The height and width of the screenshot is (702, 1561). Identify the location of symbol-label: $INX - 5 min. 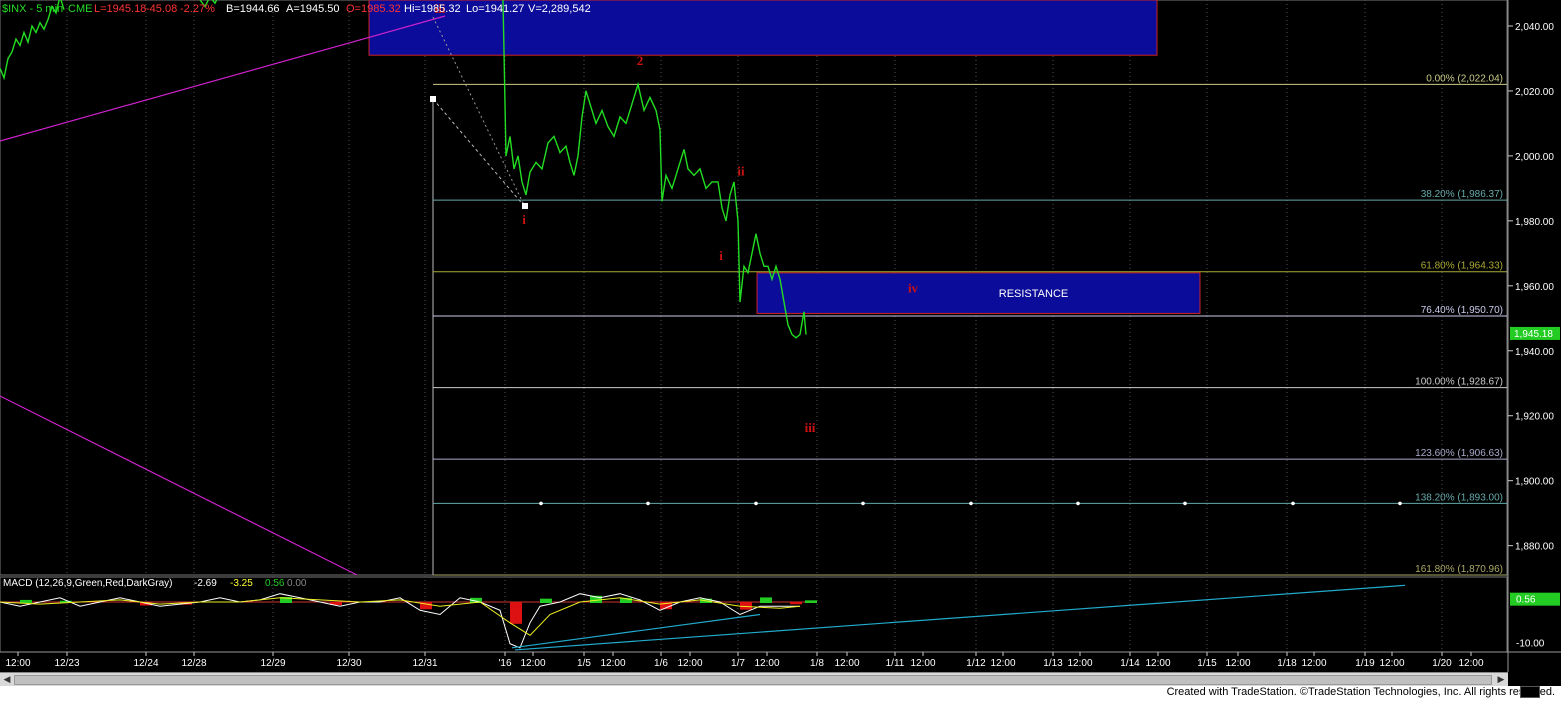
(33, 9).